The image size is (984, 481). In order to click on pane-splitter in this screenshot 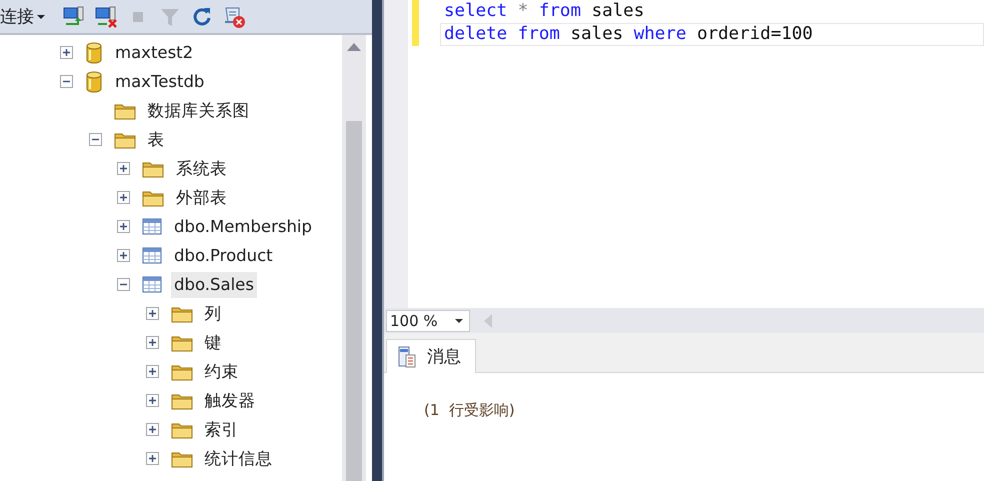, I will do `click(378, 240)`.